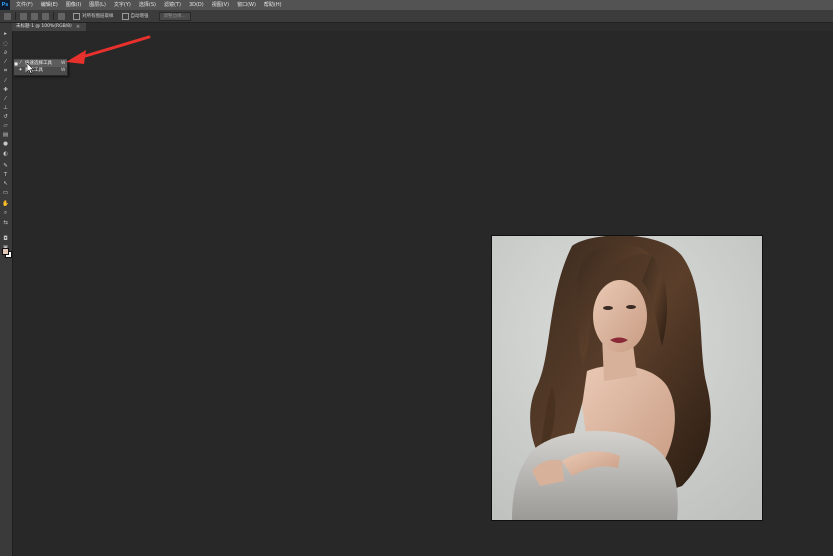  I want to click on type-icon: T, so click(5, 175).